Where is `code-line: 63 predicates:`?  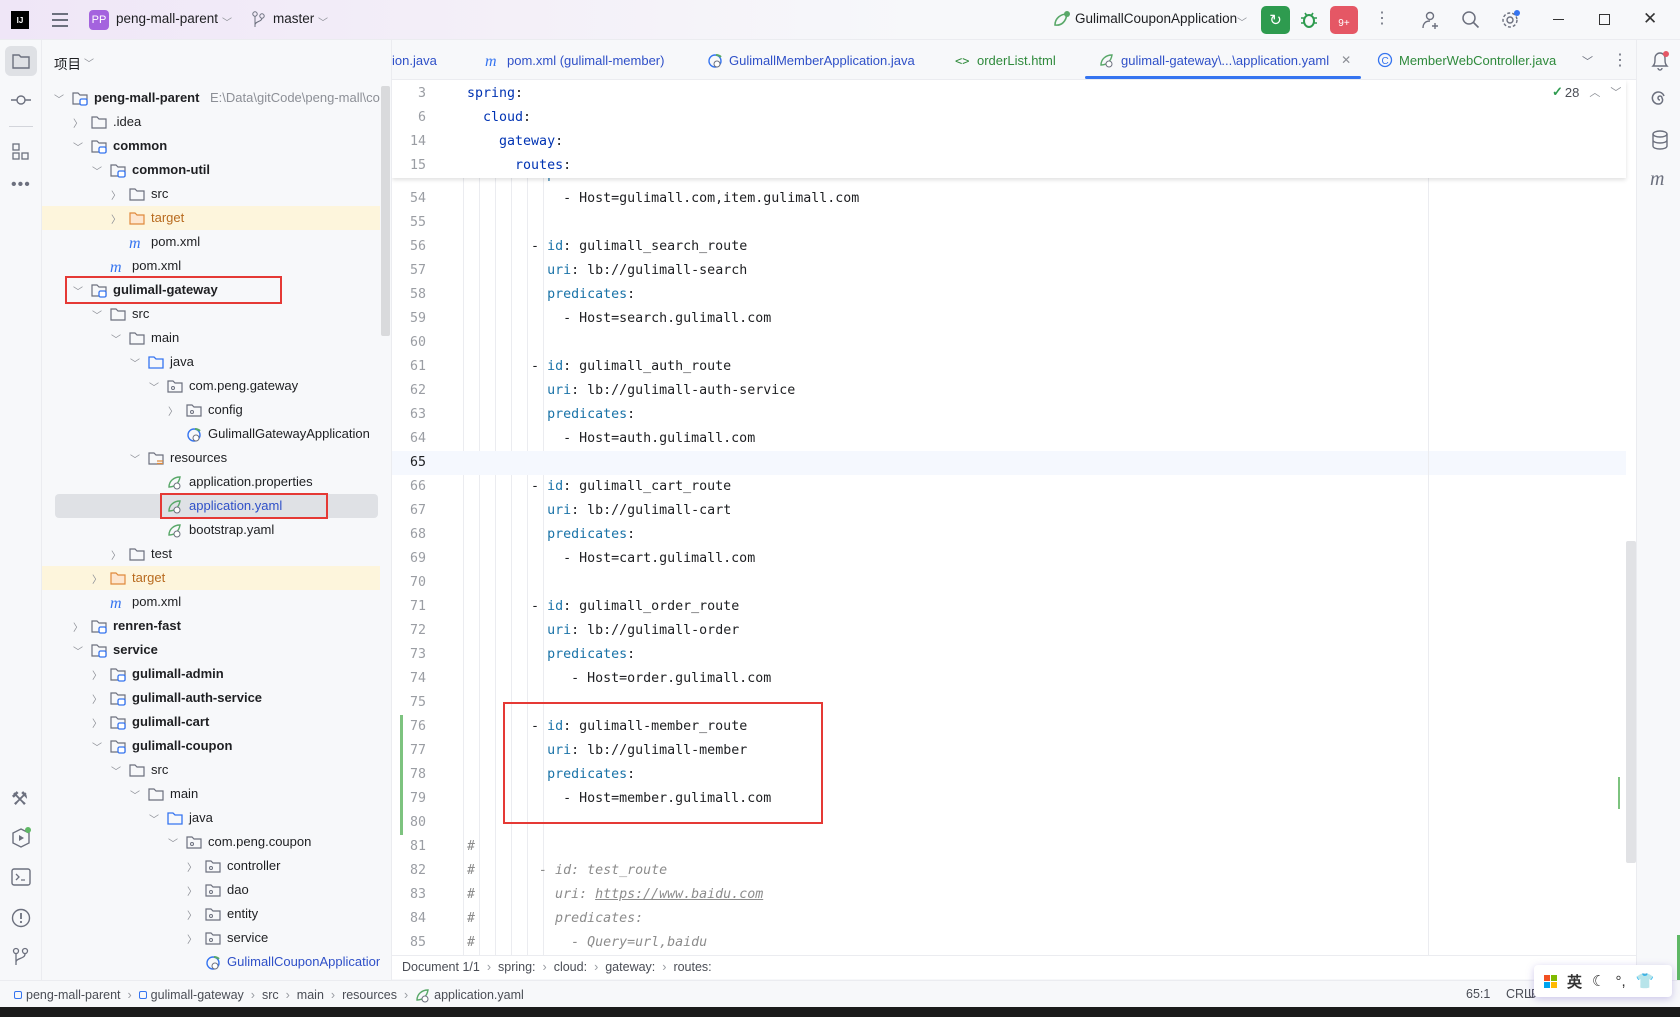
code-line: 63 predicates: is located at coordinates (1009, 415).